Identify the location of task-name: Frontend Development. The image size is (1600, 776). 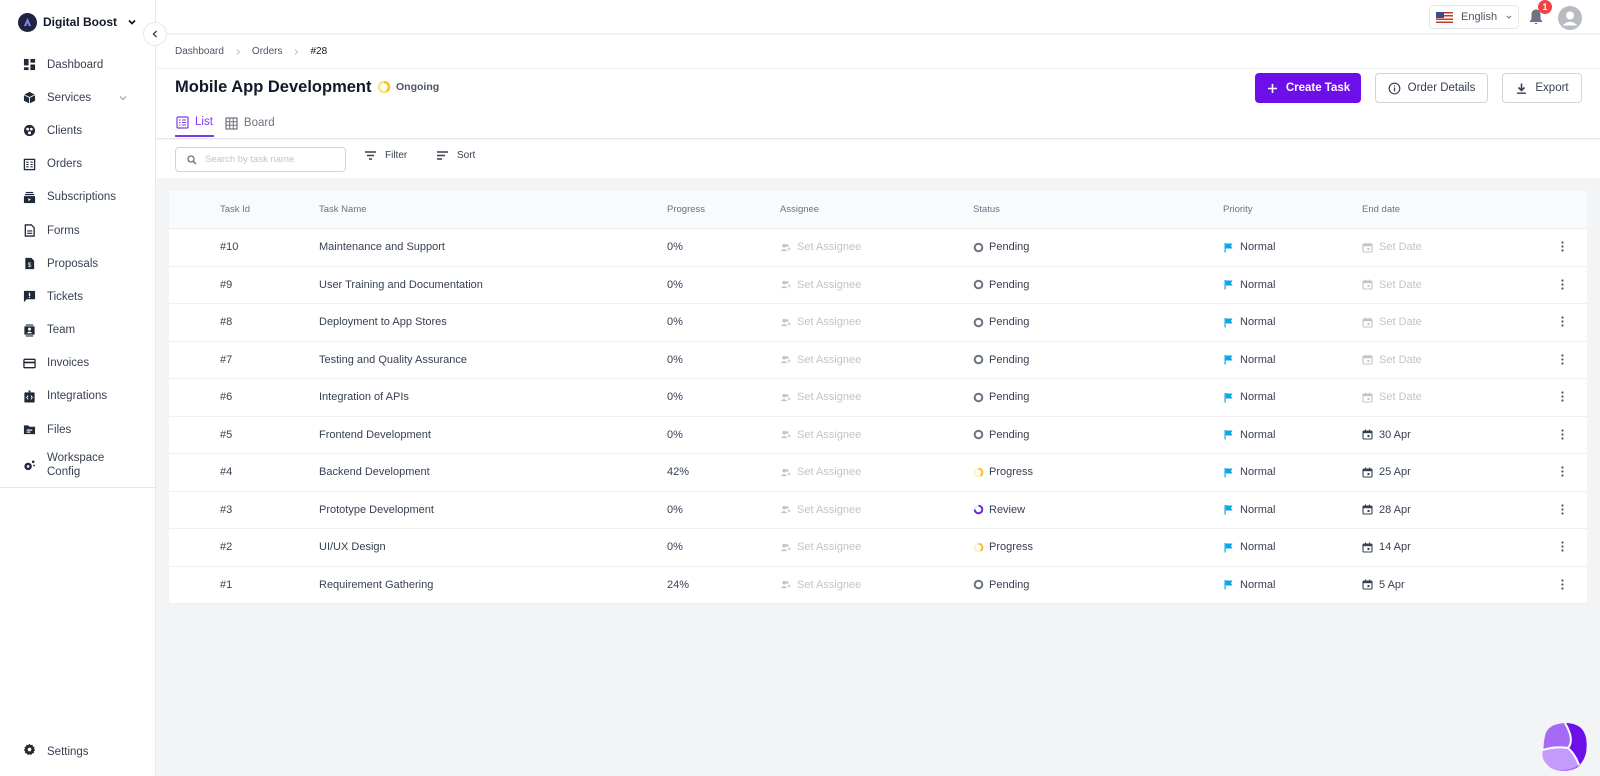
(375, 435).